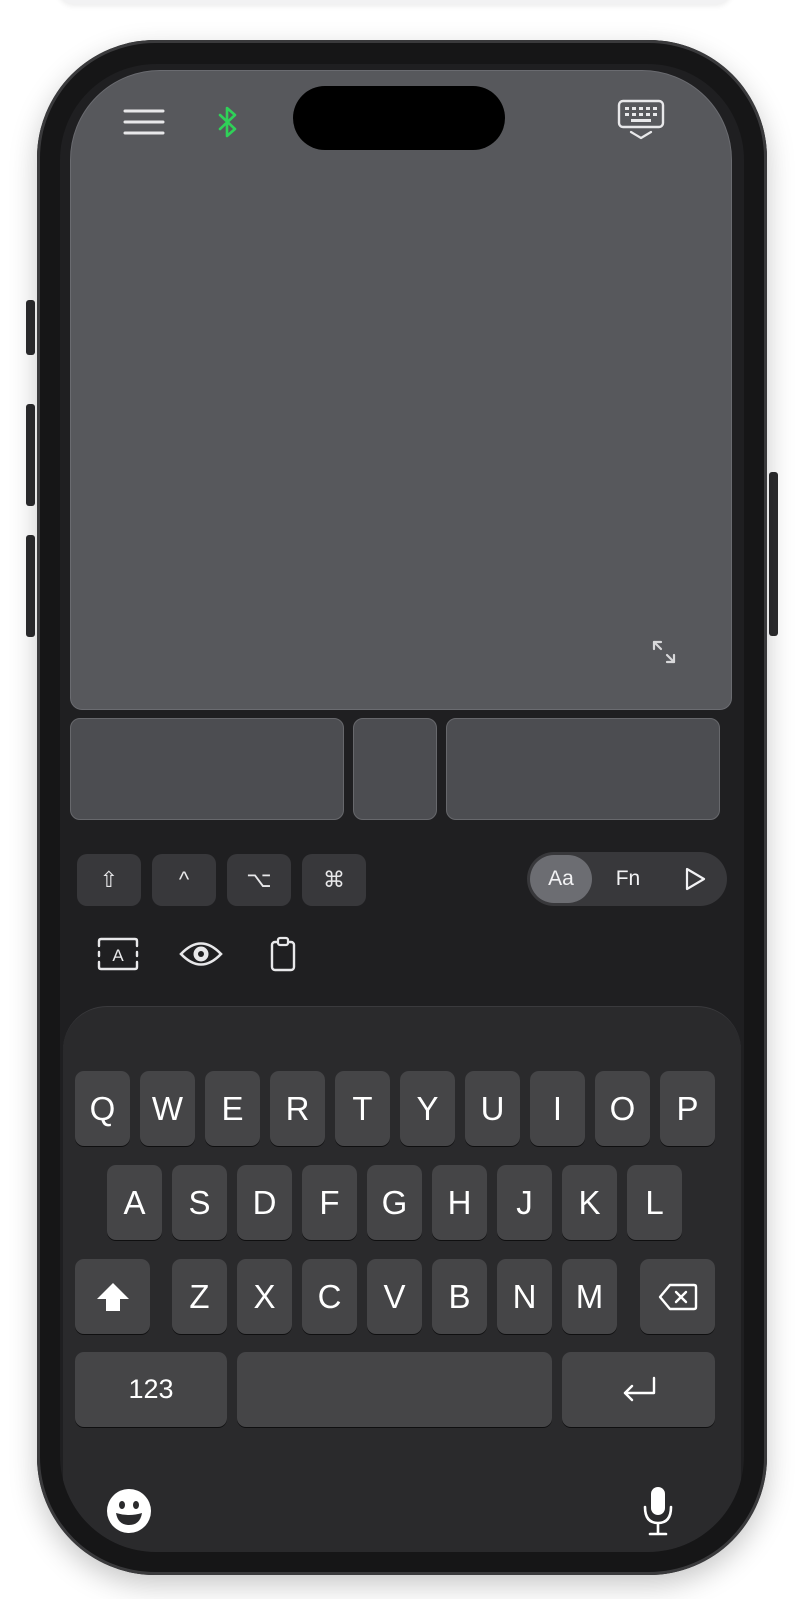  What do you see at coordinates (395, 769) in the screenshot?
I see `middle-click-area` at bounding box center [395, 769].